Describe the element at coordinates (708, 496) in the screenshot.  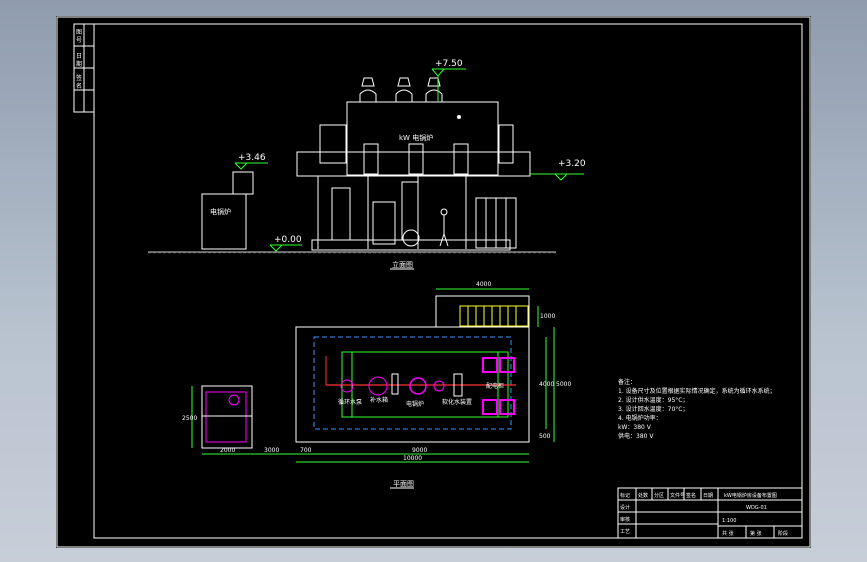
I see `tb-header-5: 日期` at that location.